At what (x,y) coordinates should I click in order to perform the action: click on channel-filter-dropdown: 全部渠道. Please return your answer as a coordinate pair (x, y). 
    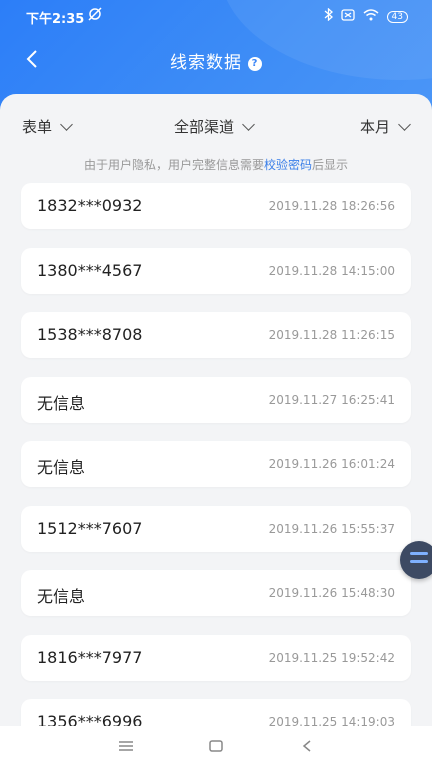
    Looking at the image, I should click on (214, 126).